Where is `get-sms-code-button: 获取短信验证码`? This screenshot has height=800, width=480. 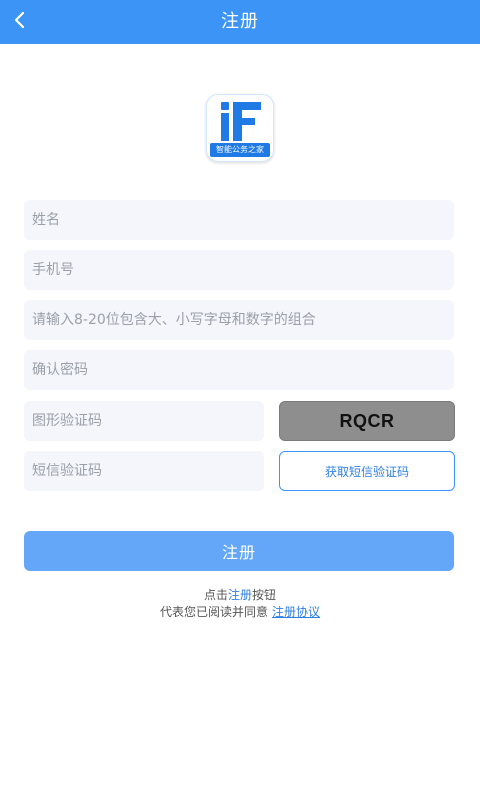 get-sms-code-button: 获取短信验证码 is located at coordinates (367, 471).